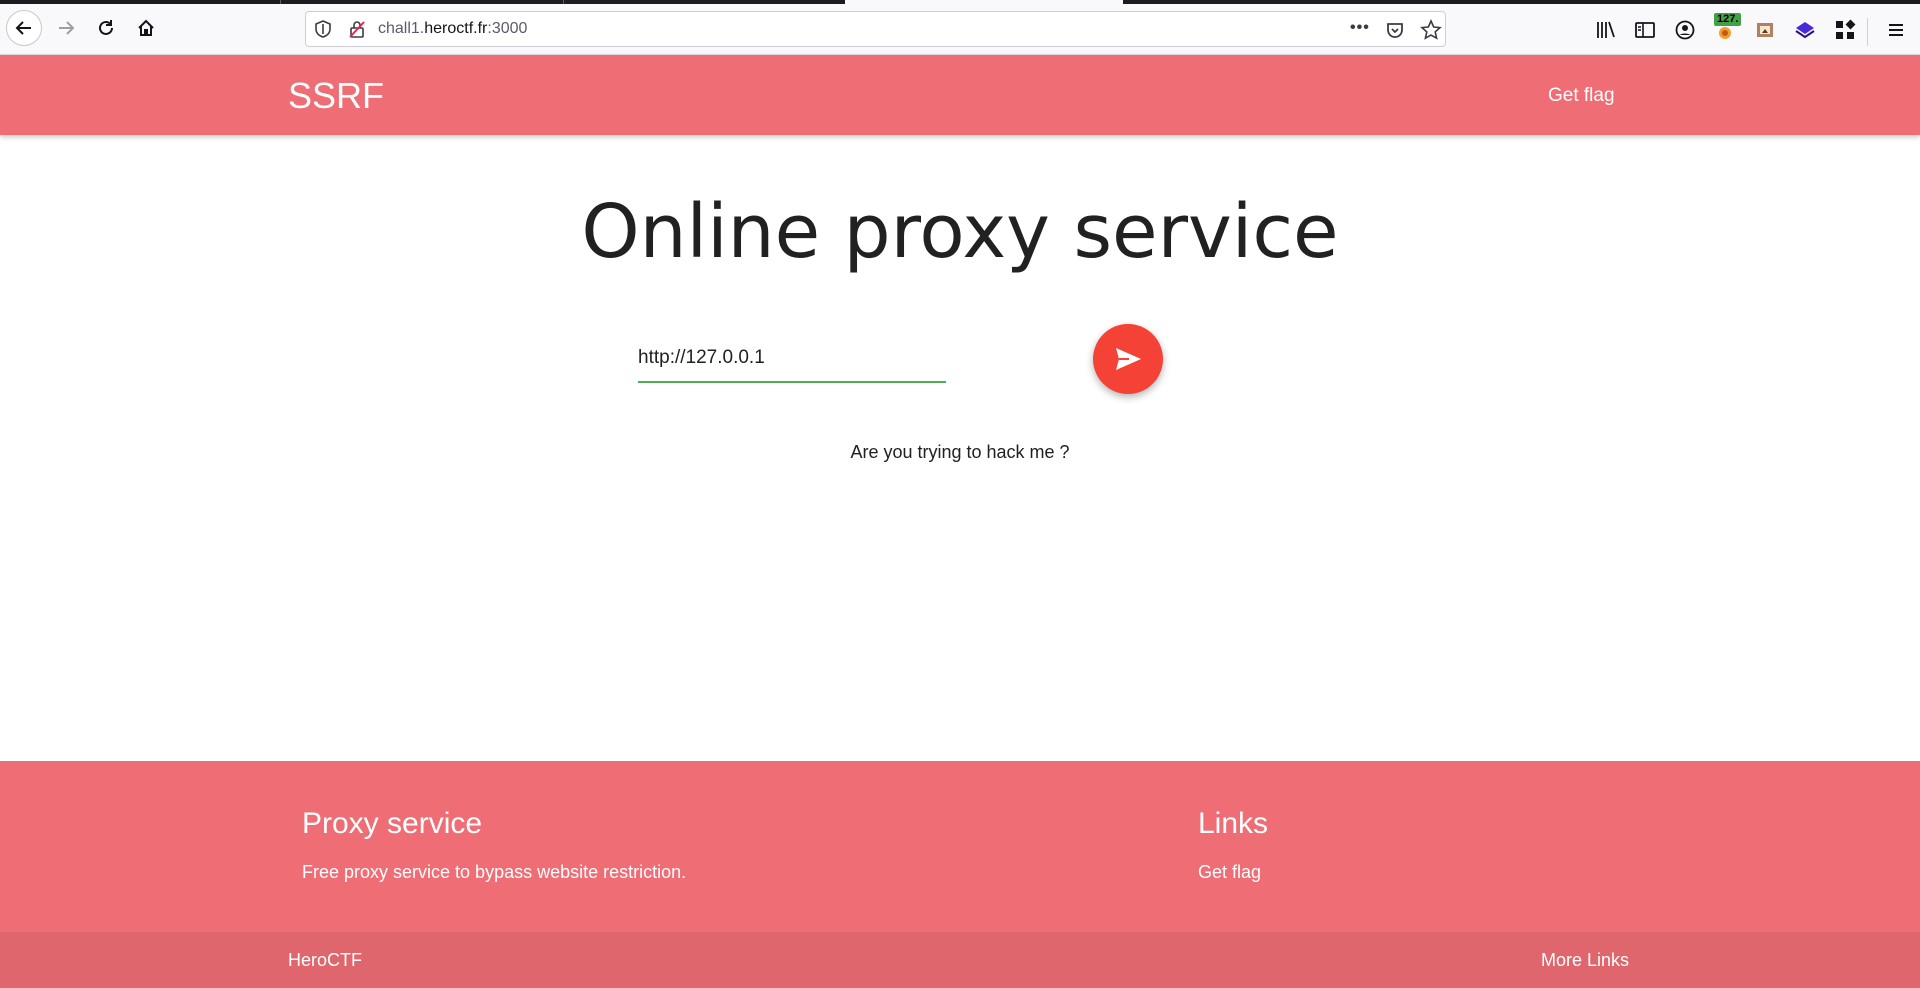  I want to click on footer-copyright-bar: HeroCTF More Links, so click(960, 960).